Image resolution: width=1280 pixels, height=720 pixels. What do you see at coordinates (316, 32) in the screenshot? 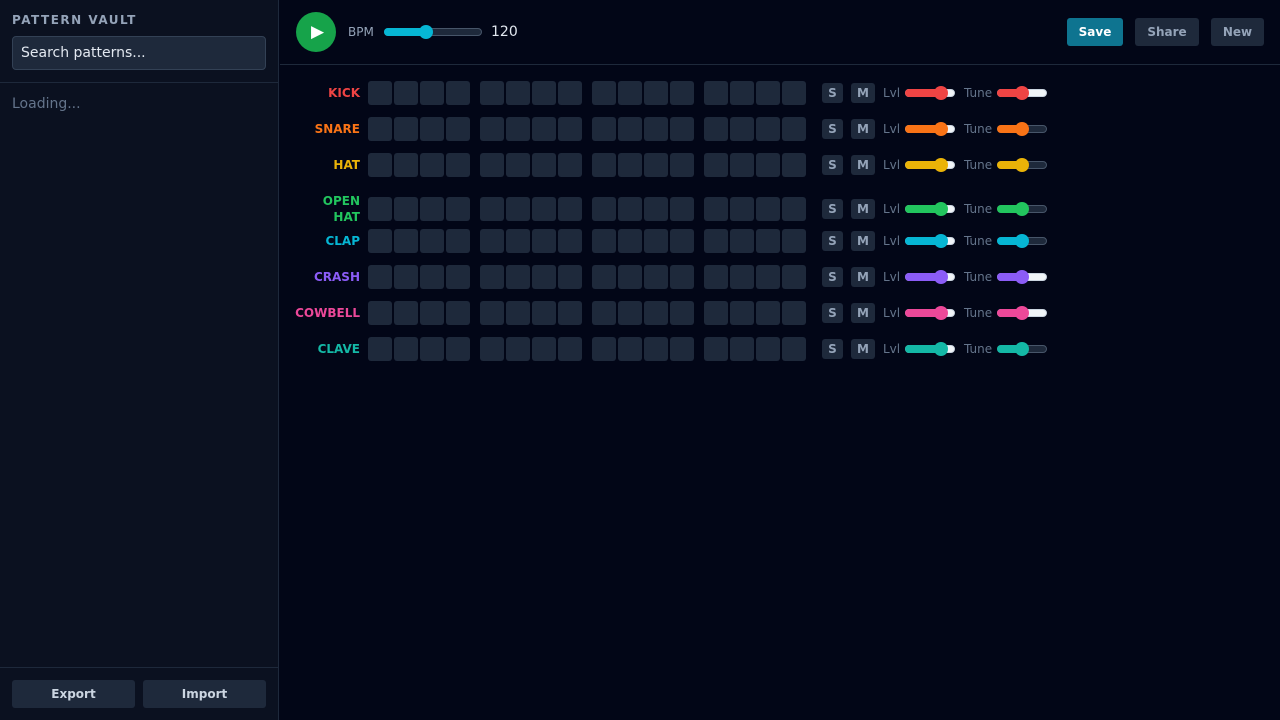
I see `play-button: ▶` at bounding box center [316, 32].